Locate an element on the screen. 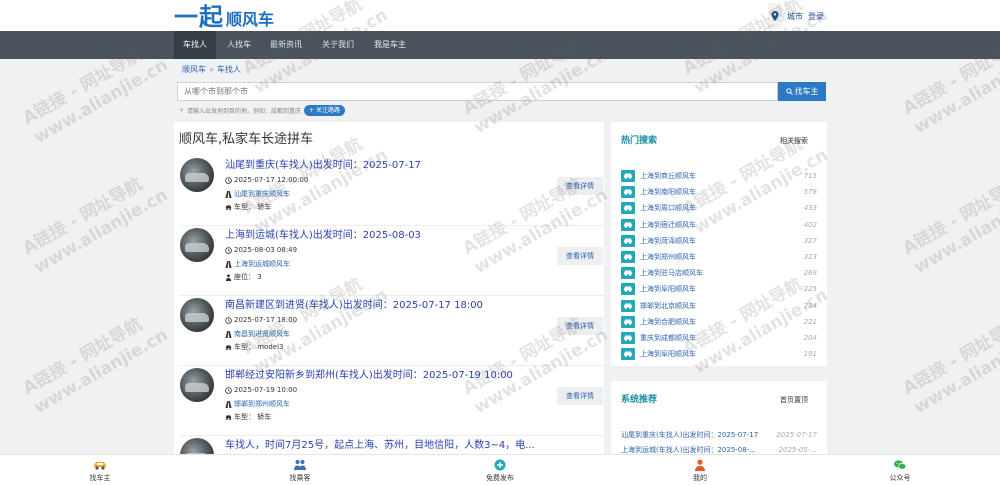  hot-search-item: 上海到阜阳顺风车 191 is located at coordinates (719, 354).